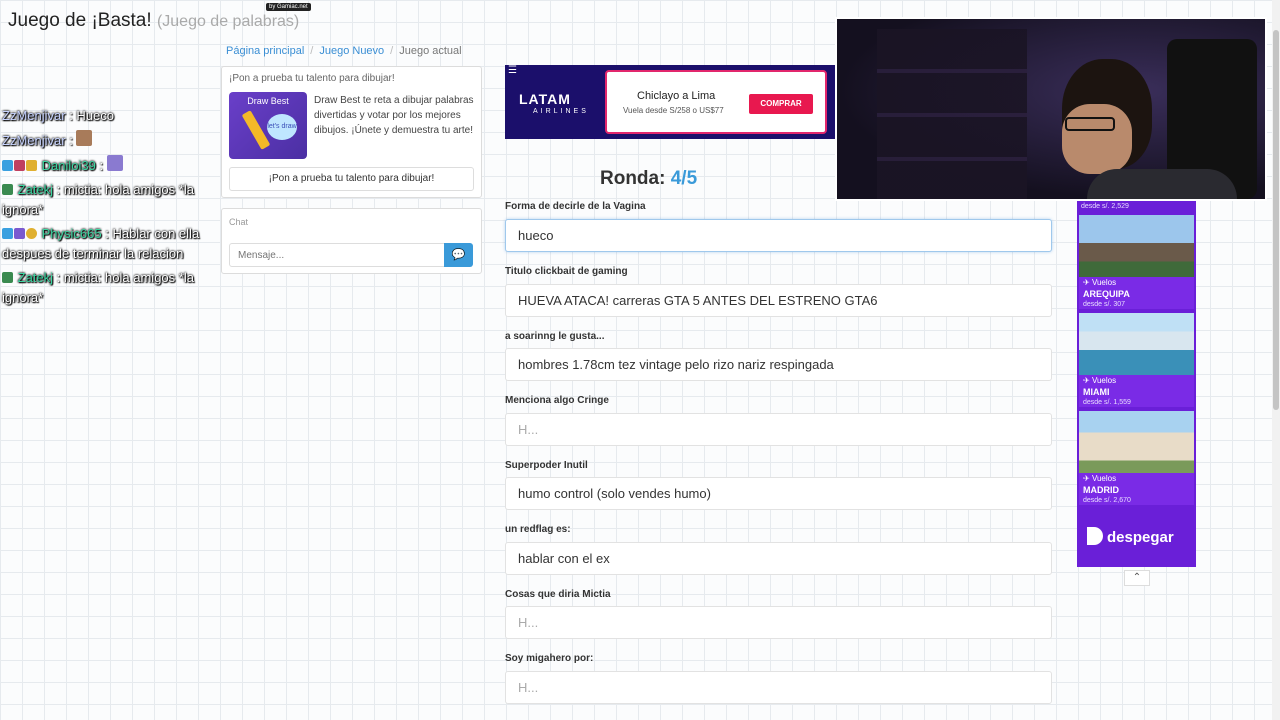 This screenshot has height=720, width=1280. Describe the element at coordinates (778, 558) in the screenshot. I see `answer-input-redflag` at that location.